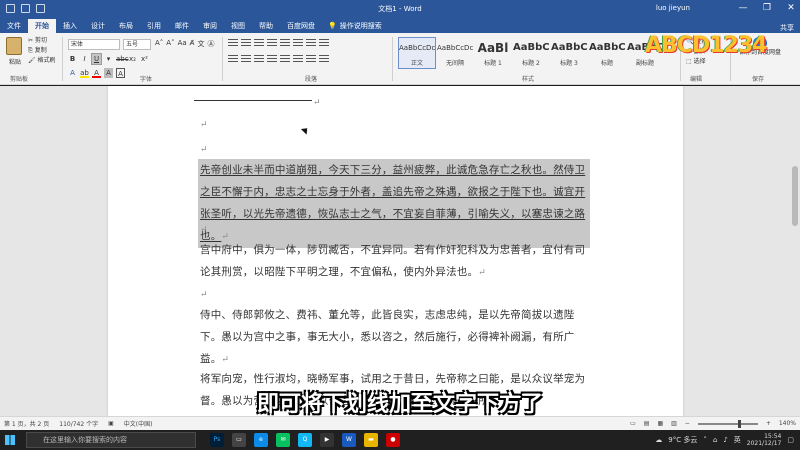 The height and width of the screenshot is (450, 800). Describe the element at coordinates (182, 44) in the screenshot. I see `change-case-icon: Aa` at that location.